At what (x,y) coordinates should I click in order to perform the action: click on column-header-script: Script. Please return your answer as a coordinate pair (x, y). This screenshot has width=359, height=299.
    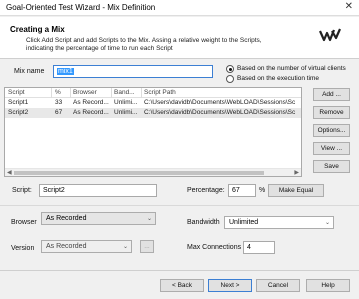
    Looking at the image, I should click on (28, 93).